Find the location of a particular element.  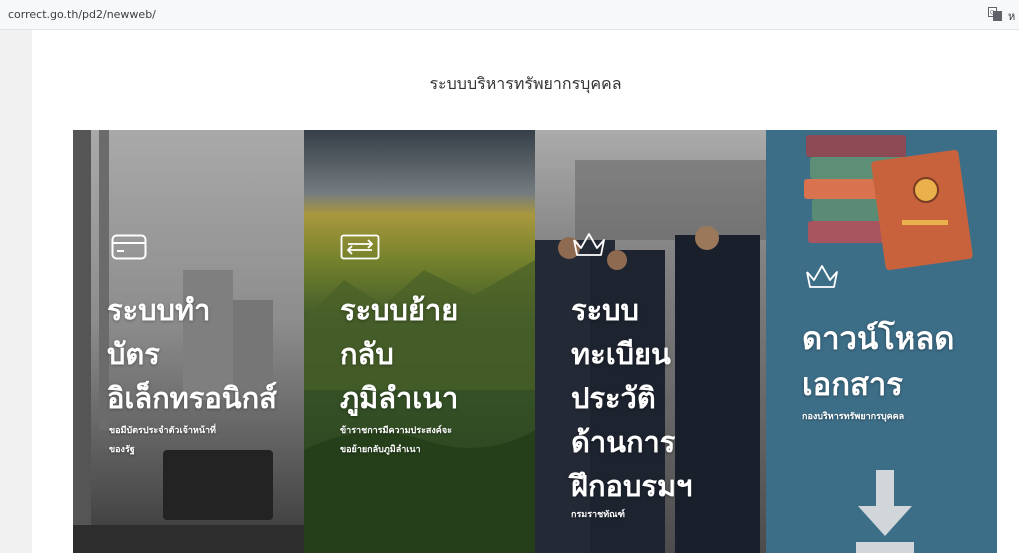

card-subtitle-line: กองบริหารทรัพยากรบุคคล is located at coordinates (853, 417).